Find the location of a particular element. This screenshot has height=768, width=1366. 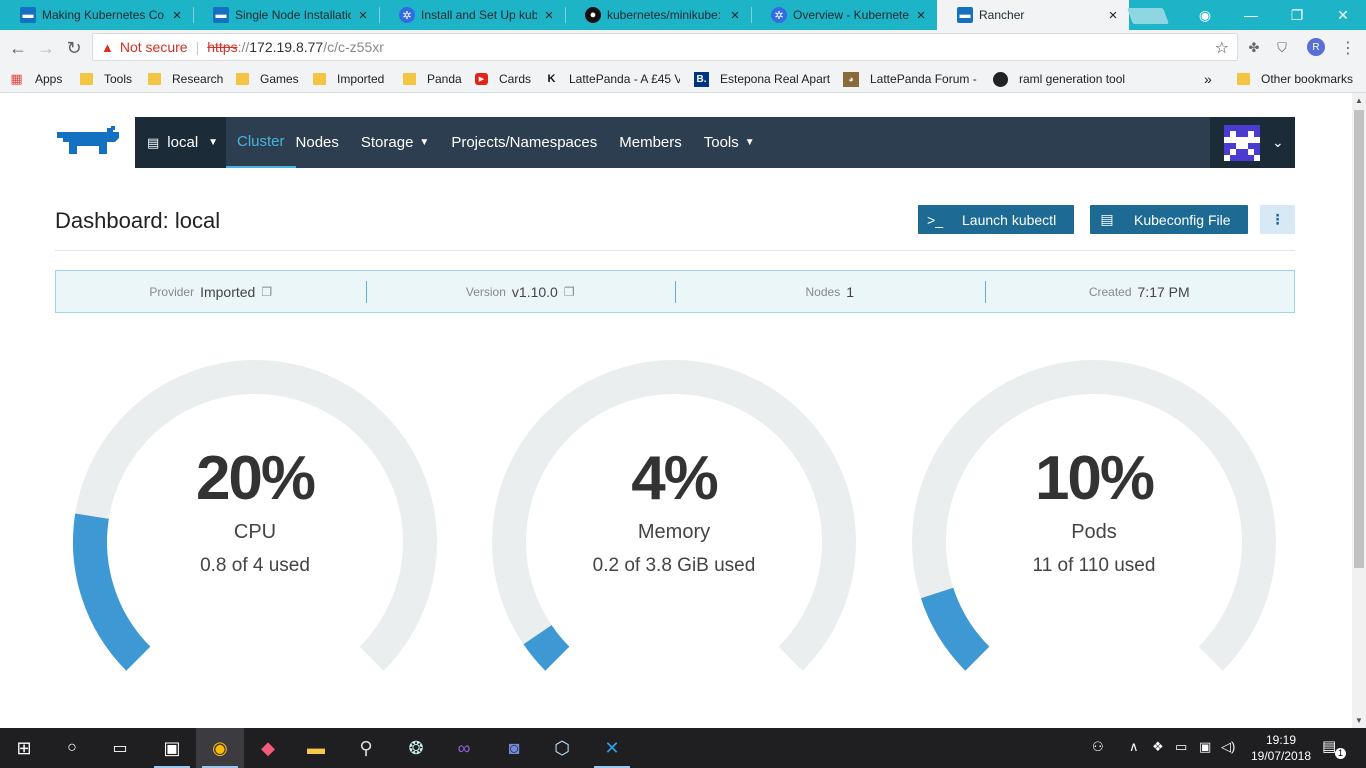

virtualbox-app-icon: ⬡ is located at coordinates (562, 748).